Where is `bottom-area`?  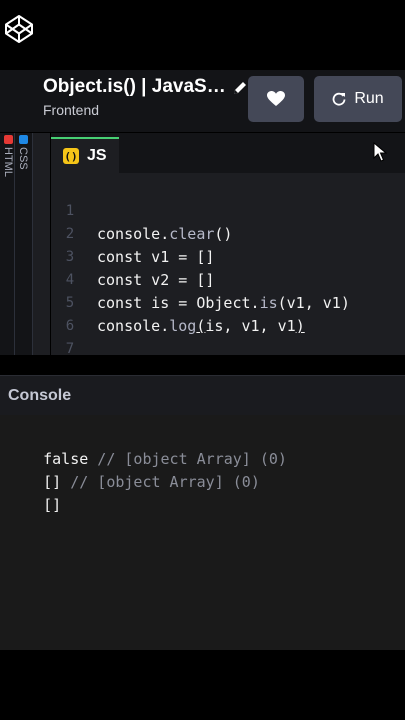
bottom-area is located at coordinates (202, 685).